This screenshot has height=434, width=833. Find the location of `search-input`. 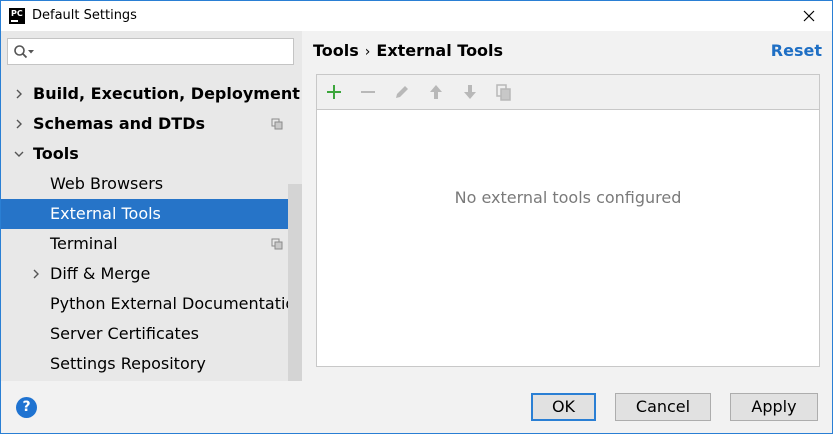

search-input is located at coordinates (167, 52).